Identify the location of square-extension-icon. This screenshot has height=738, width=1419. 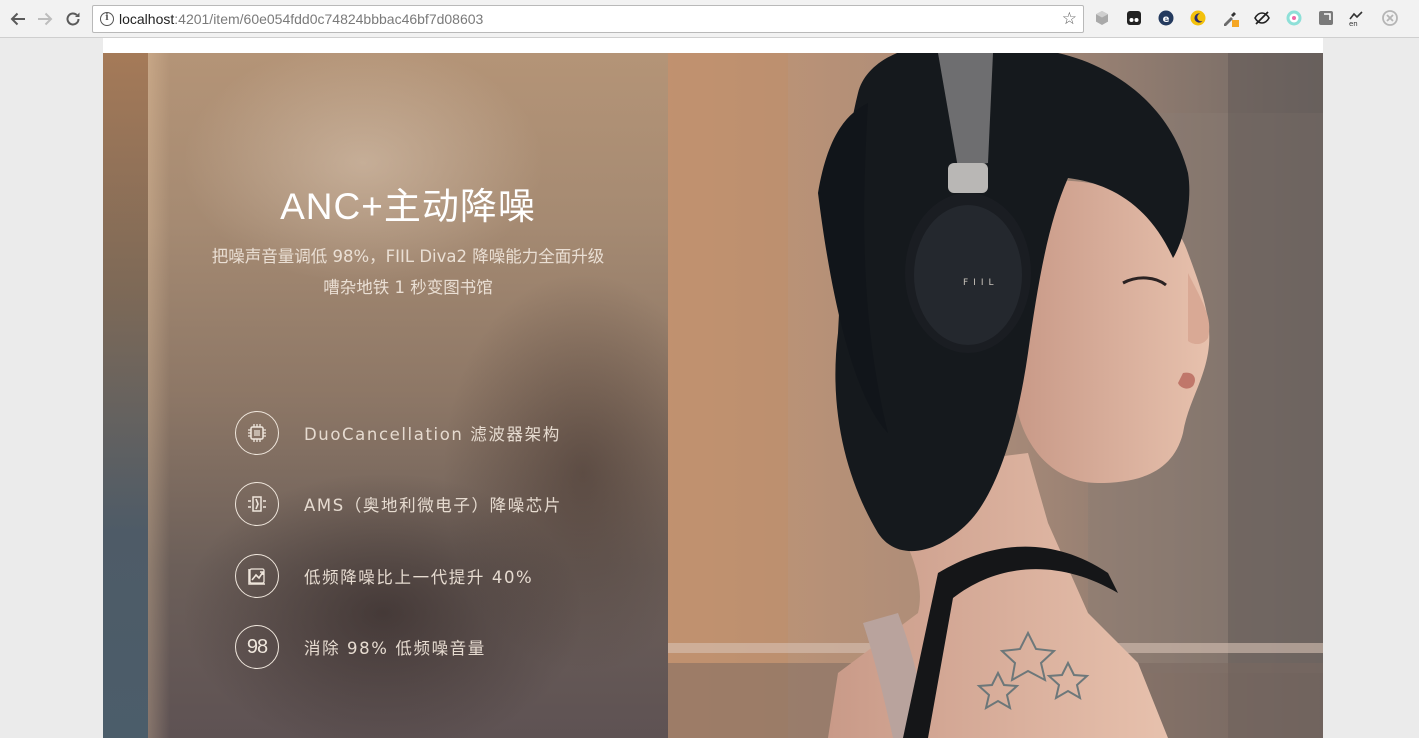
(1326, 18).